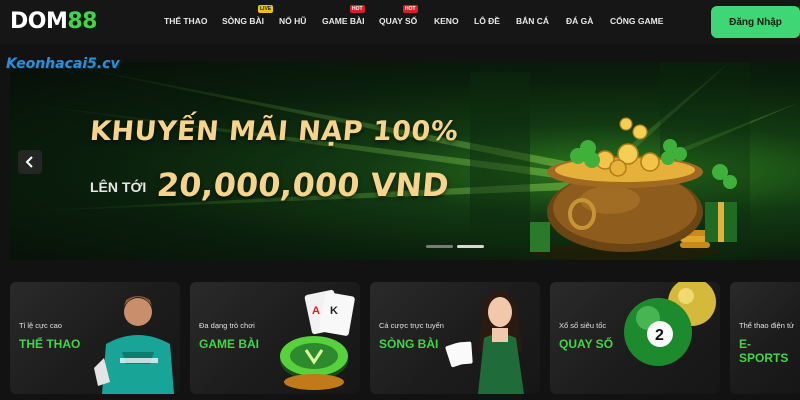 The width and height of the screenshot is (800, 400). I want to click on card-letter-a: A, so click(316, 311).